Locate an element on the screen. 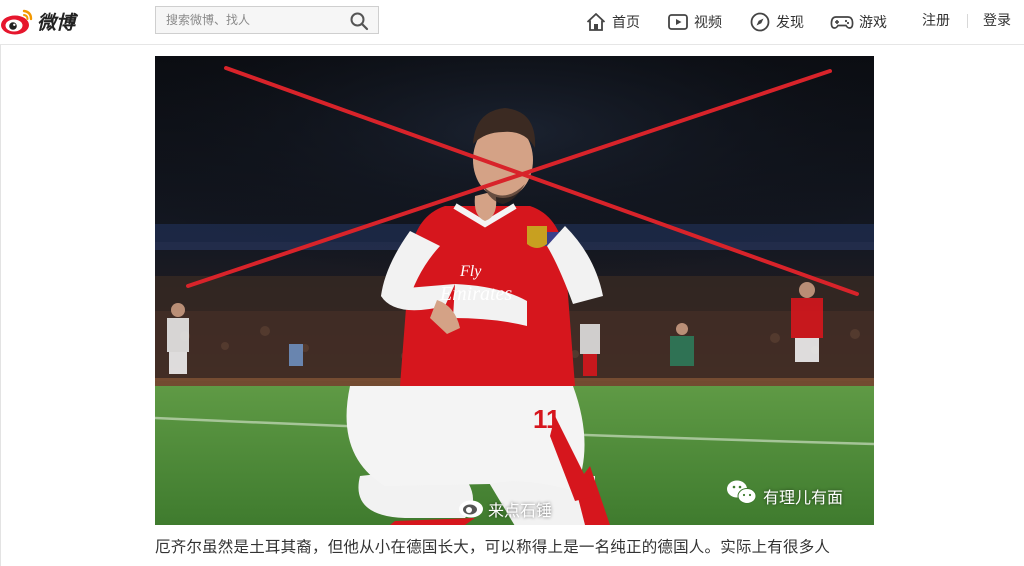  weibo-logo: 微博 is located at coordinates (37, 21).